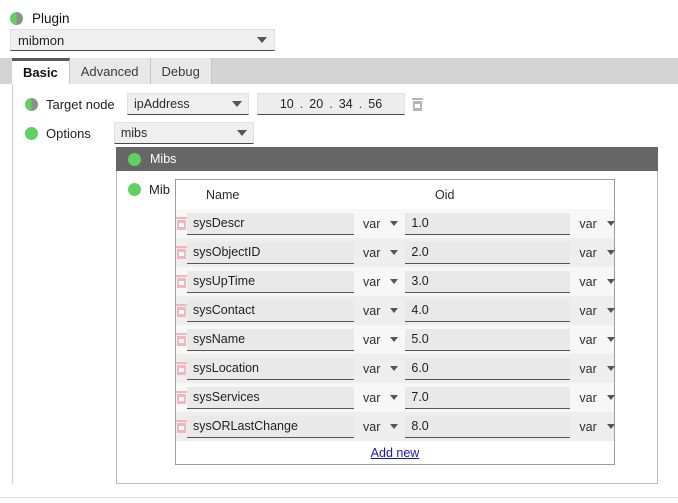 This screenshot has height=503, width=678. I want to click on ip-octet-2: 20, so click(316, 104).